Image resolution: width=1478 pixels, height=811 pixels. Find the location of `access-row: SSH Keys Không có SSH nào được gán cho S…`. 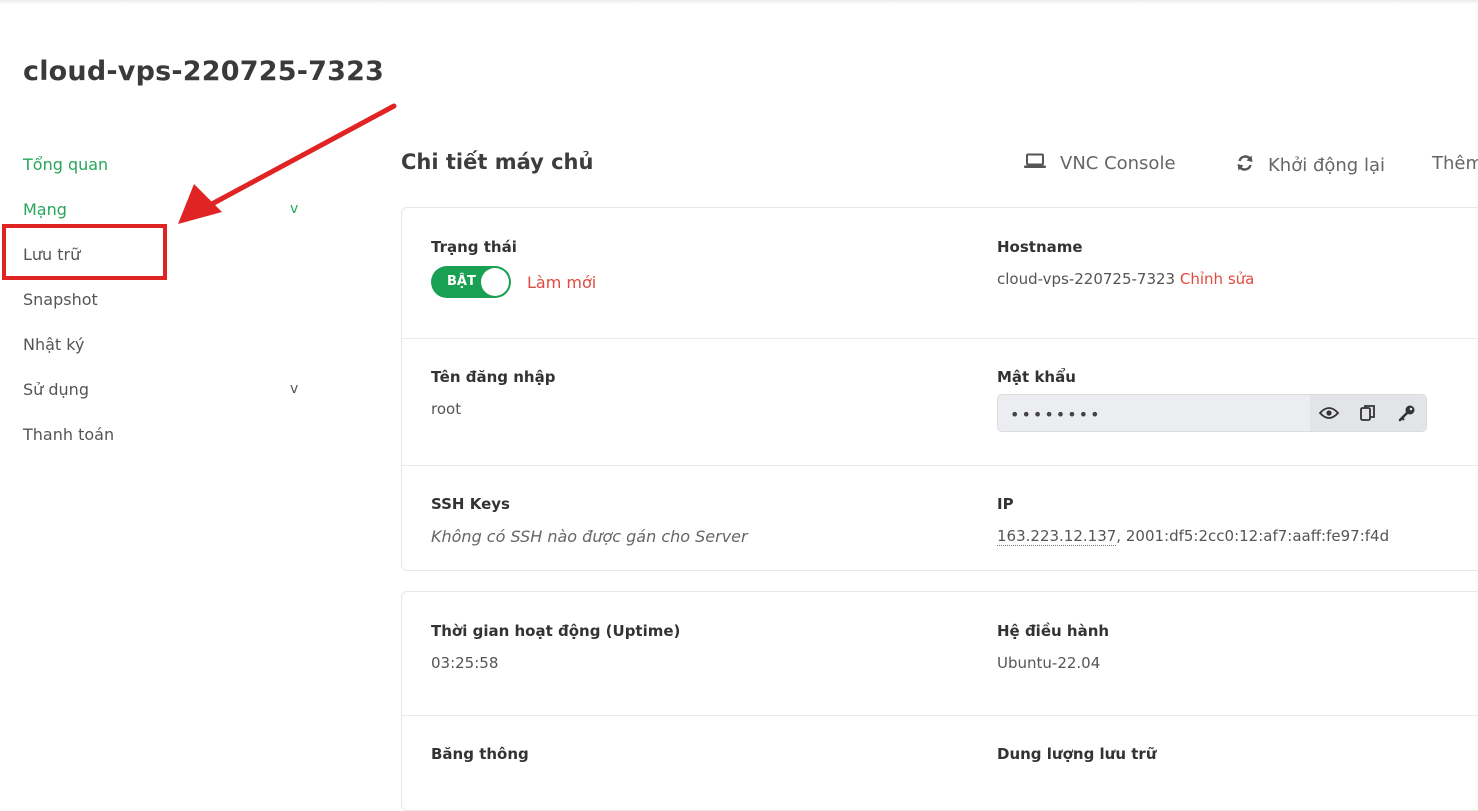

access-row: SSH Keys Không có SSH nào được gán cho S… is located at coordinates (940, 518).